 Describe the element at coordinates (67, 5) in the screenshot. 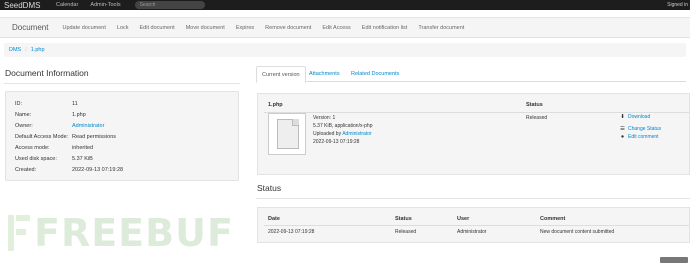

I see `nav-calendar: Calendar` at that location.